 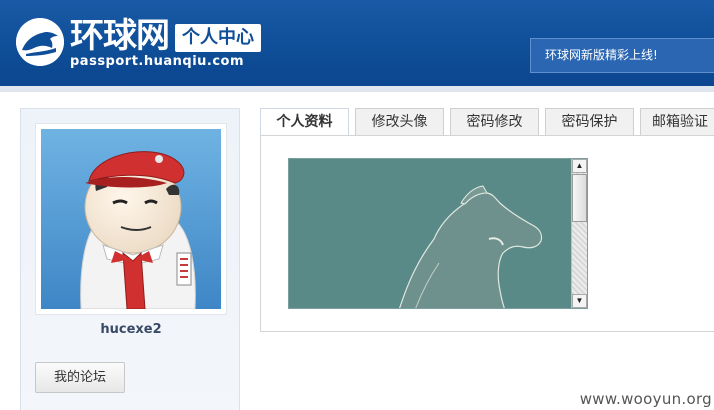 What do you see at coordinates (645, 399) in the screenshot?
I see `watermark-text: www.wooyun.org` at bounding box center [645, 399].